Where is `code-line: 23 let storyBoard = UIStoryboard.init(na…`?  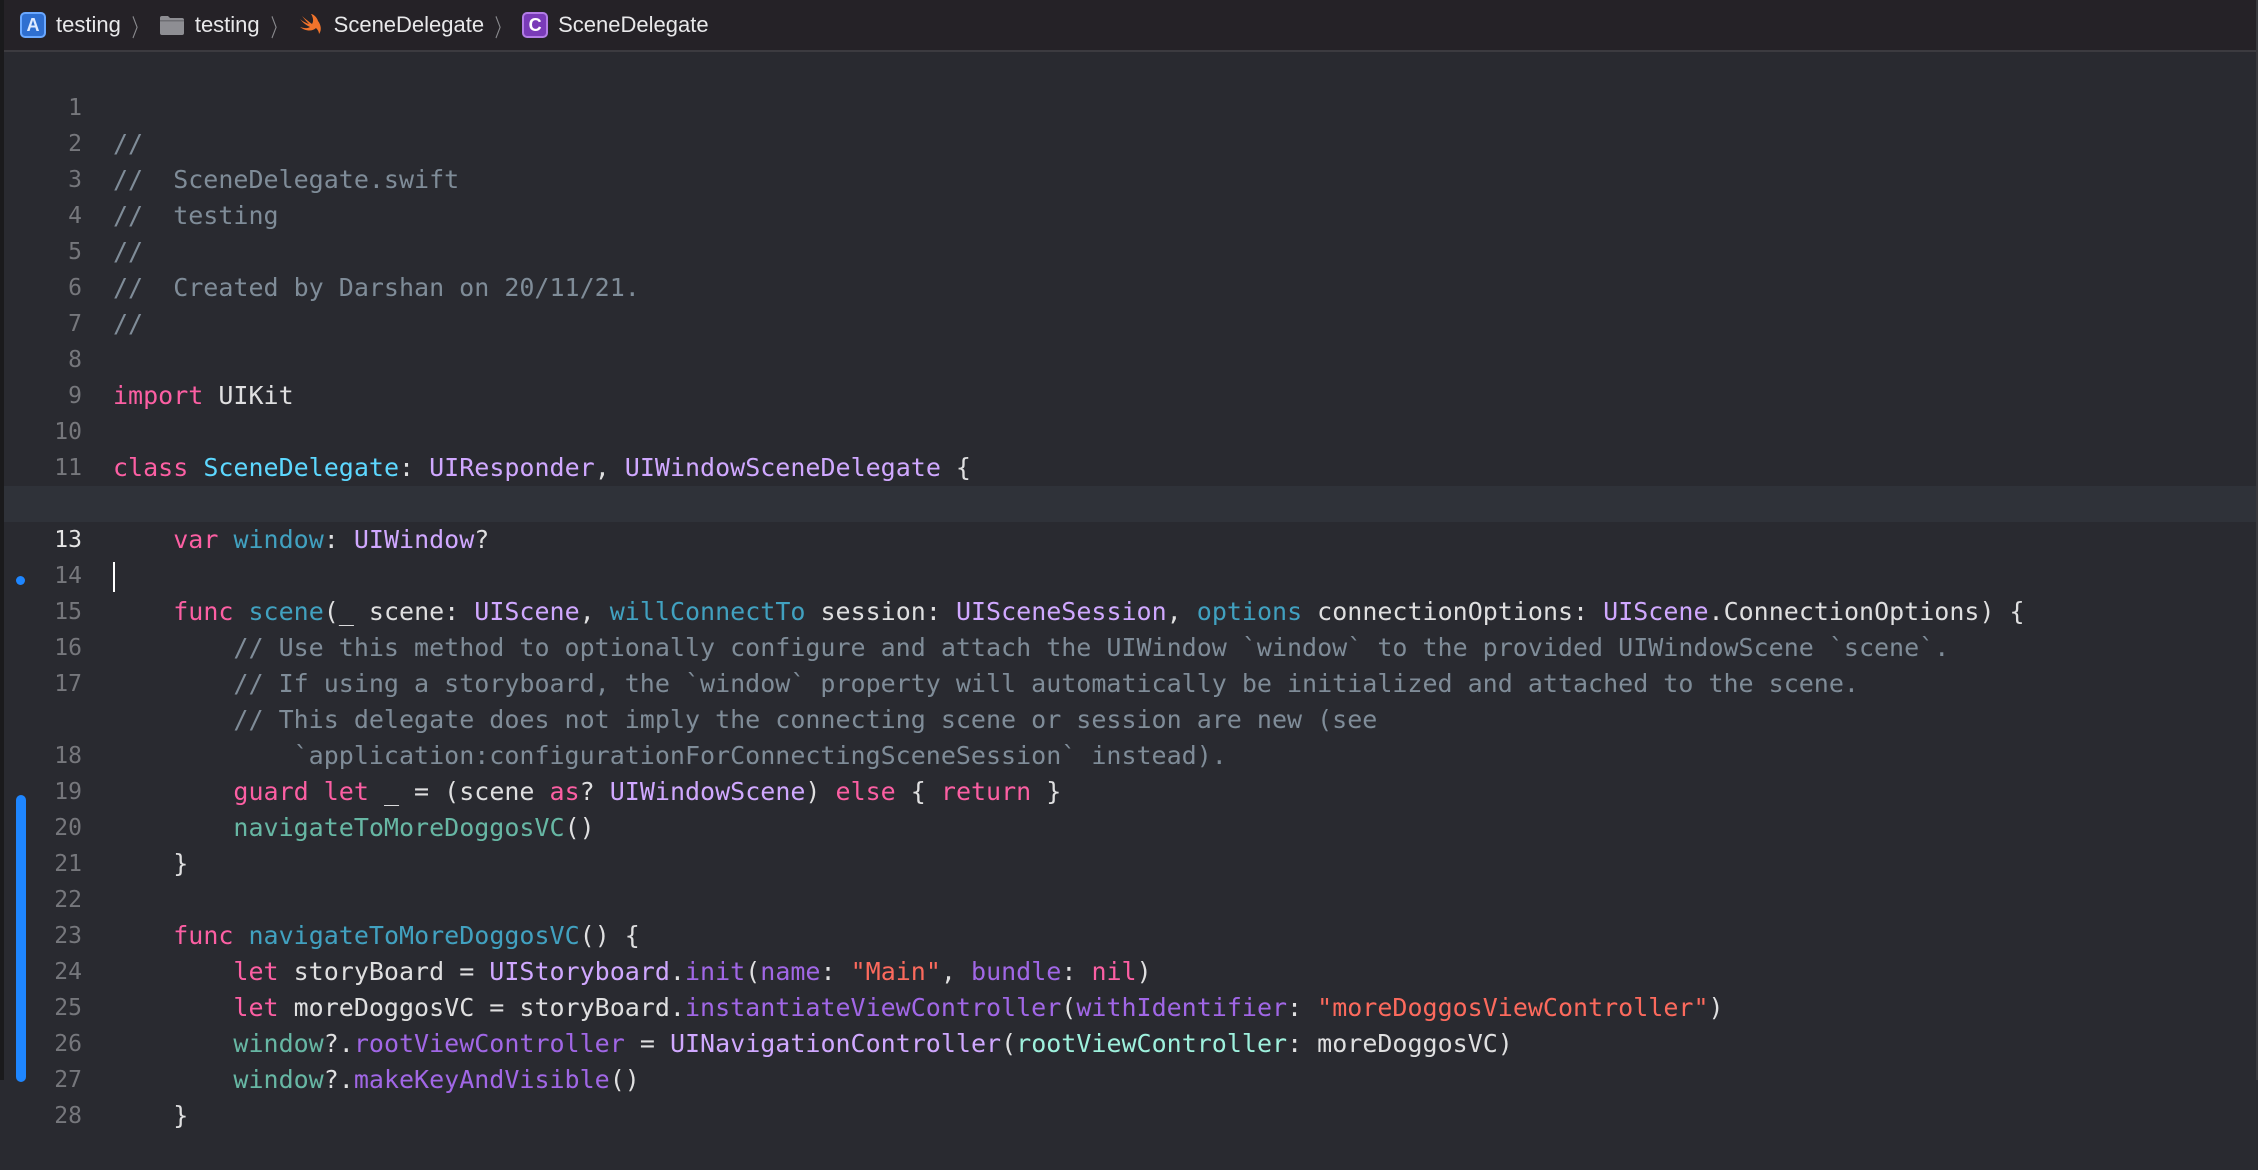 code-line: 23 let storyBoard = UIStoryboard.init(na… is located at coordinates (1130, 934).